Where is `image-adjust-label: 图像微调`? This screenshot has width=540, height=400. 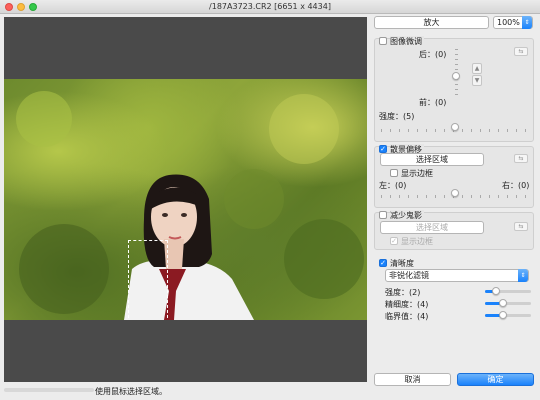
image-adjust-label: 图像微调 is located at coordinates (407, 41).